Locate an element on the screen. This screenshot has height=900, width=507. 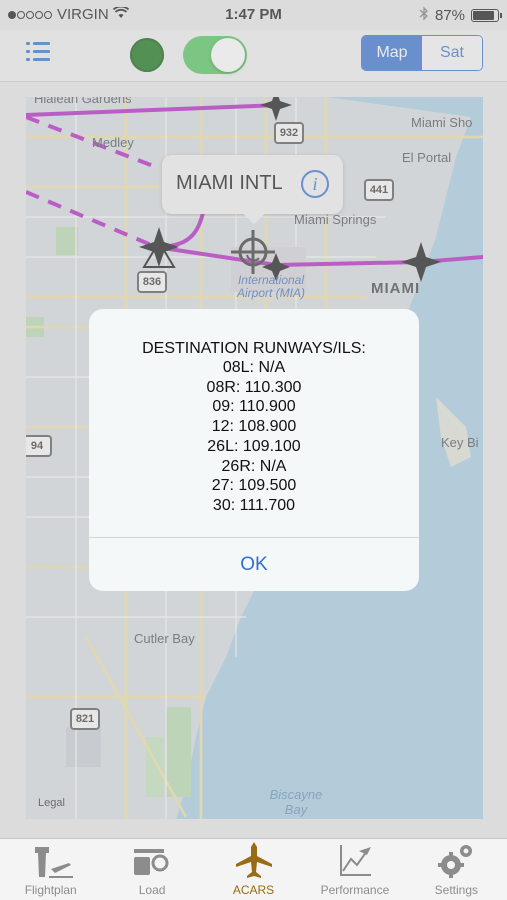
runway-line: 08L: N/A is located at coordinates (254, 367).